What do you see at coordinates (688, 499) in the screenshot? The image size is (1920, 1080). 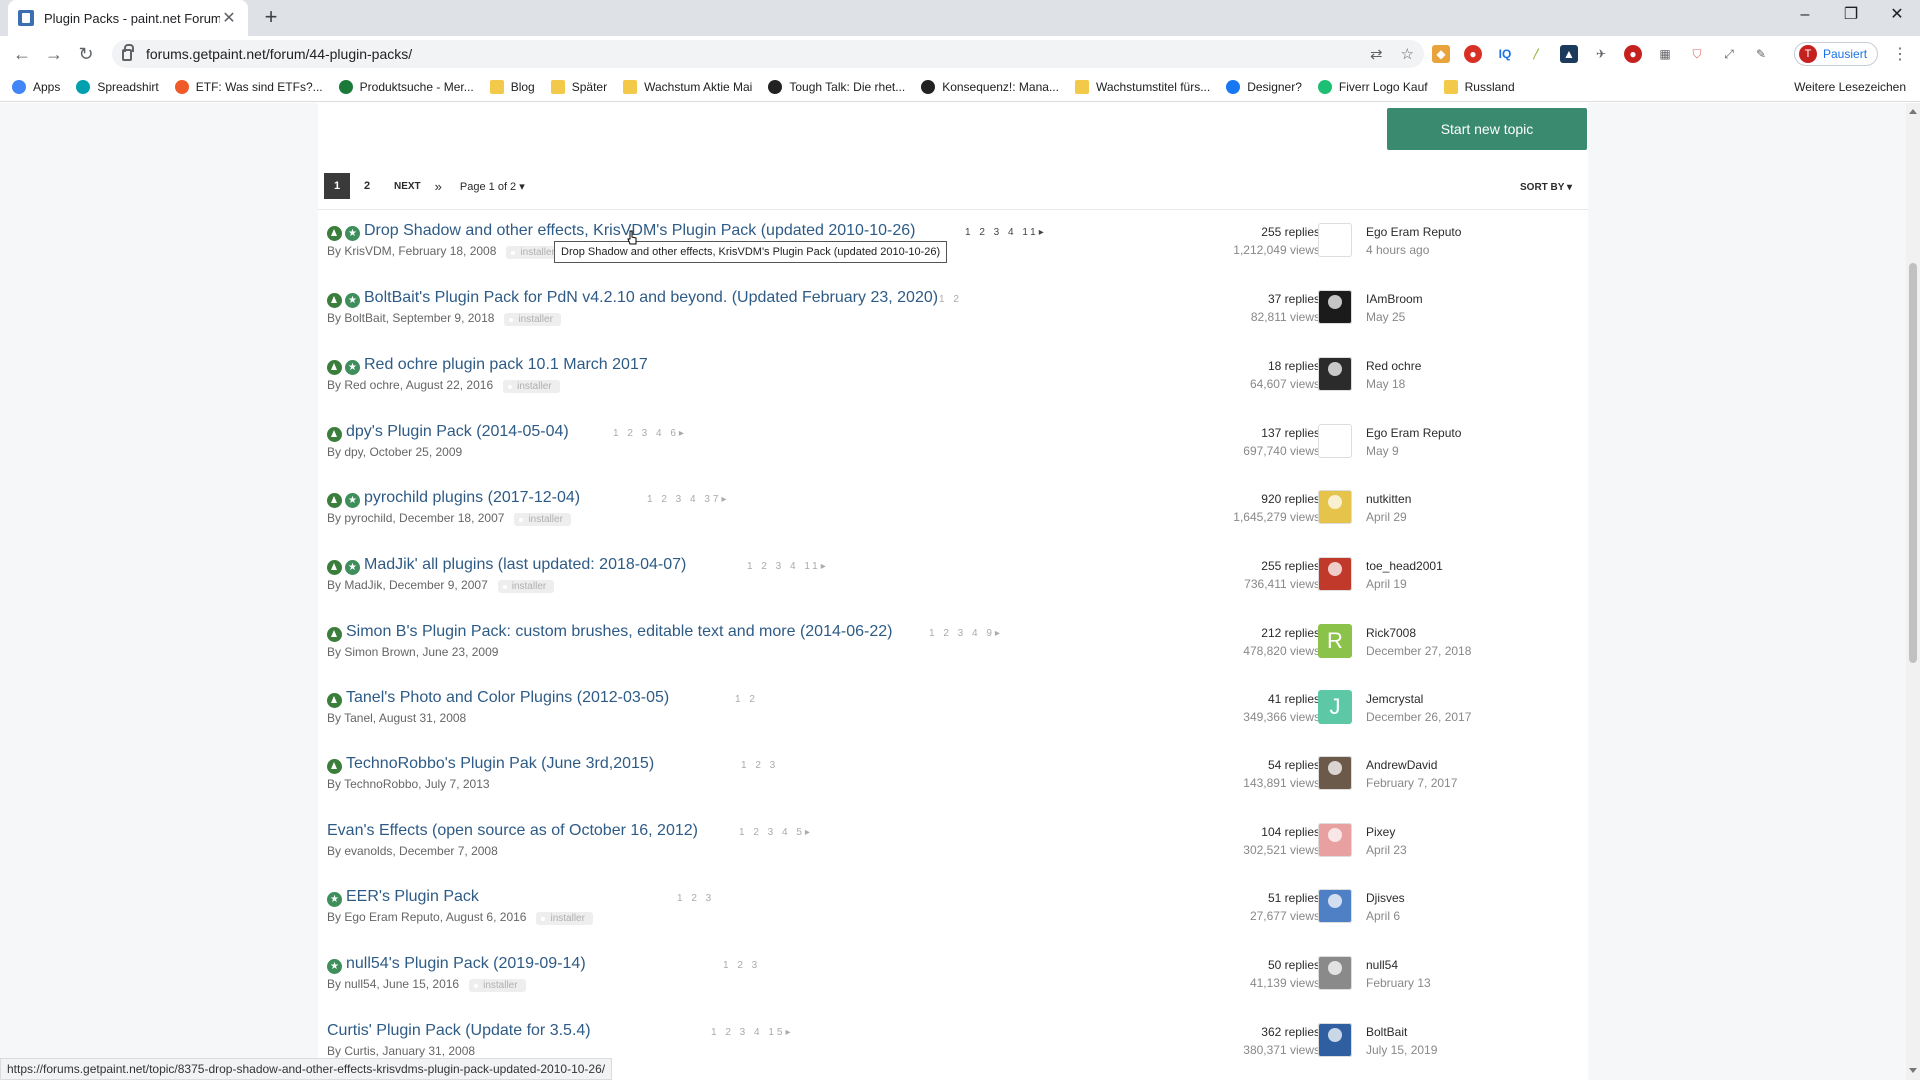 I see `topic-page-links: 1 2 3 4 37▸` at bounding box center [688, 499].